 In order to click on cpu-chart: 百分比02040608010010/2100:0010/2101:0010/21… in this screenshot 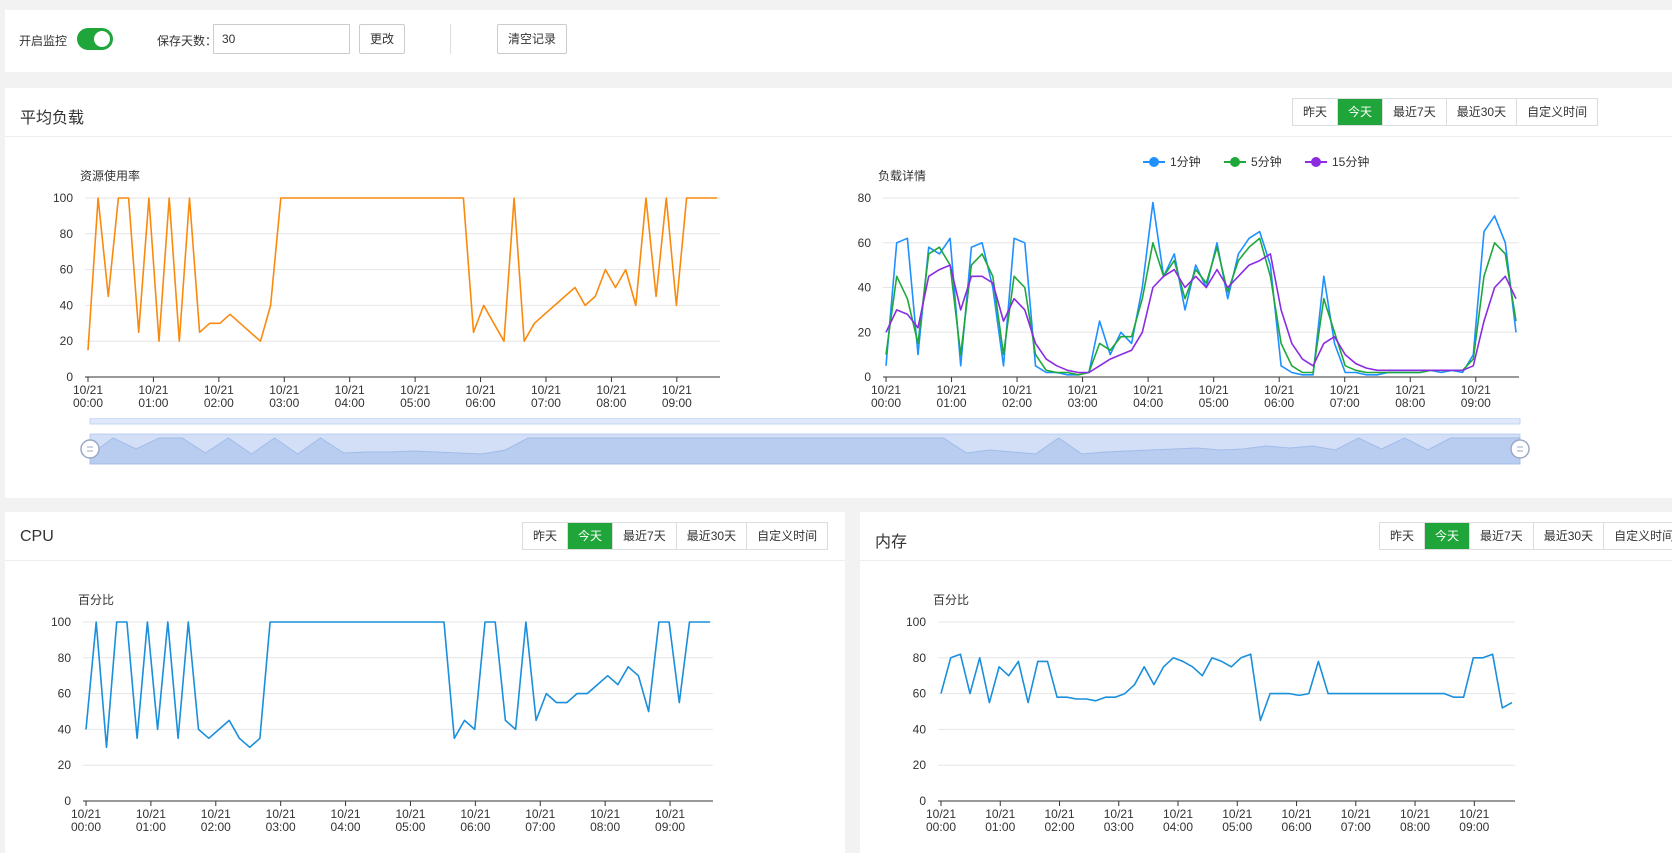, I will do `click(382, 713)`.